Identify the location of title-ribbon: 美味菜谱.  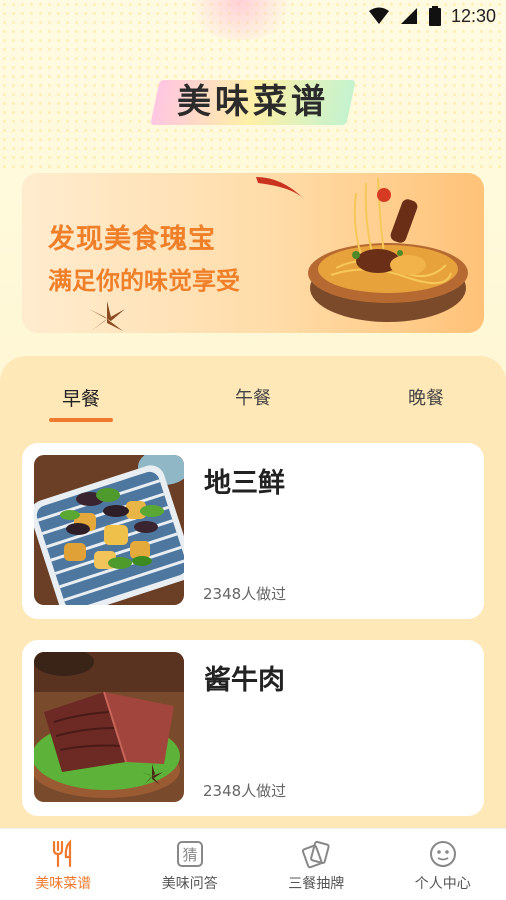
(253, 98).